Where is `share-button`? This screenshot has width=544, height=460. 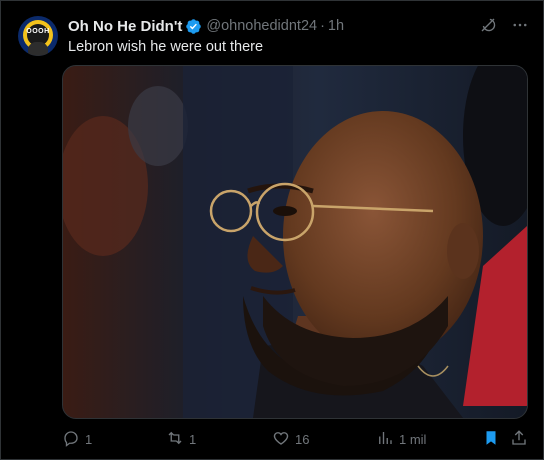 share-button is located at coordinates (521, 439).